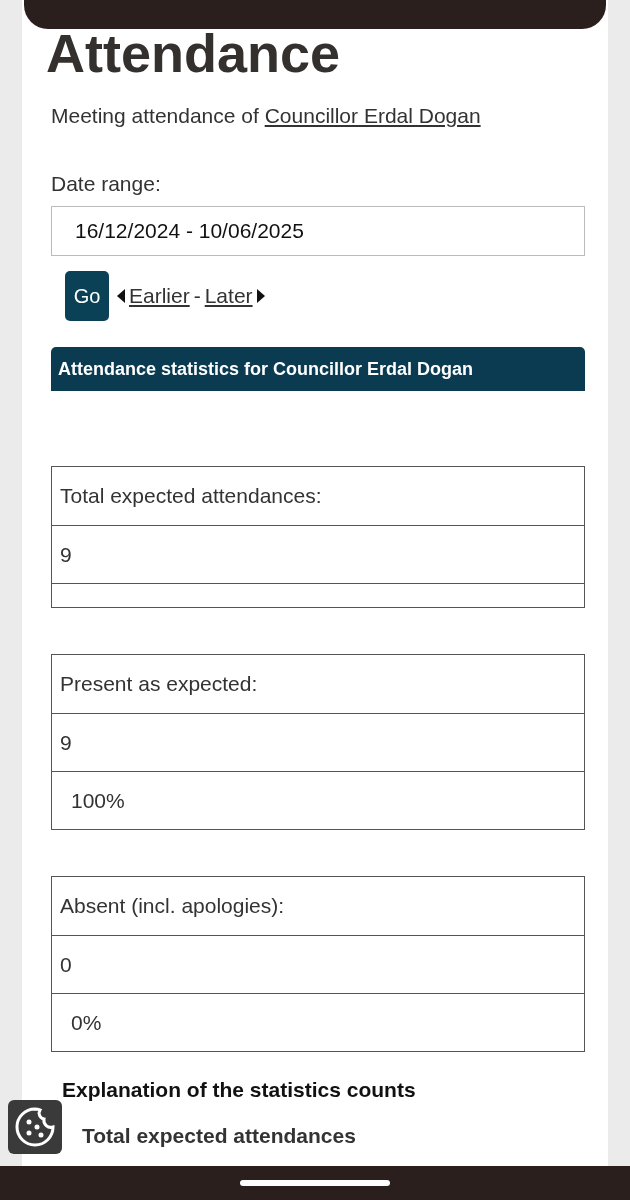 Image resolution: width=630 pixels, height=1200 pixels. What do you see at coordinates (318, 231) in the screenshot?
I see `date-range-field: 16/12/2024 - 10/06/2025` at bounding box center [318, 231].